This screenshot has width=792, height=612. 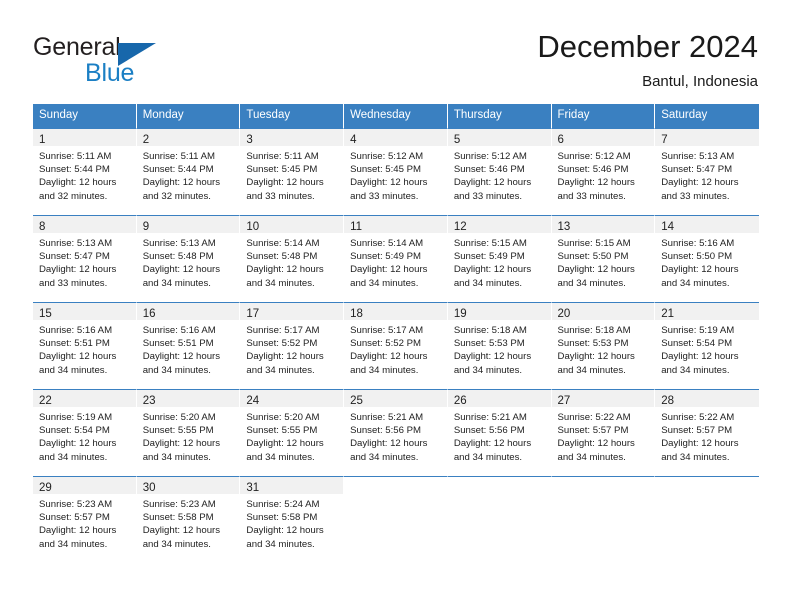 What do you see at coordinates (253, 401) in the screenshot?
I see `day-number: 24` at bounding box center [253, 401].